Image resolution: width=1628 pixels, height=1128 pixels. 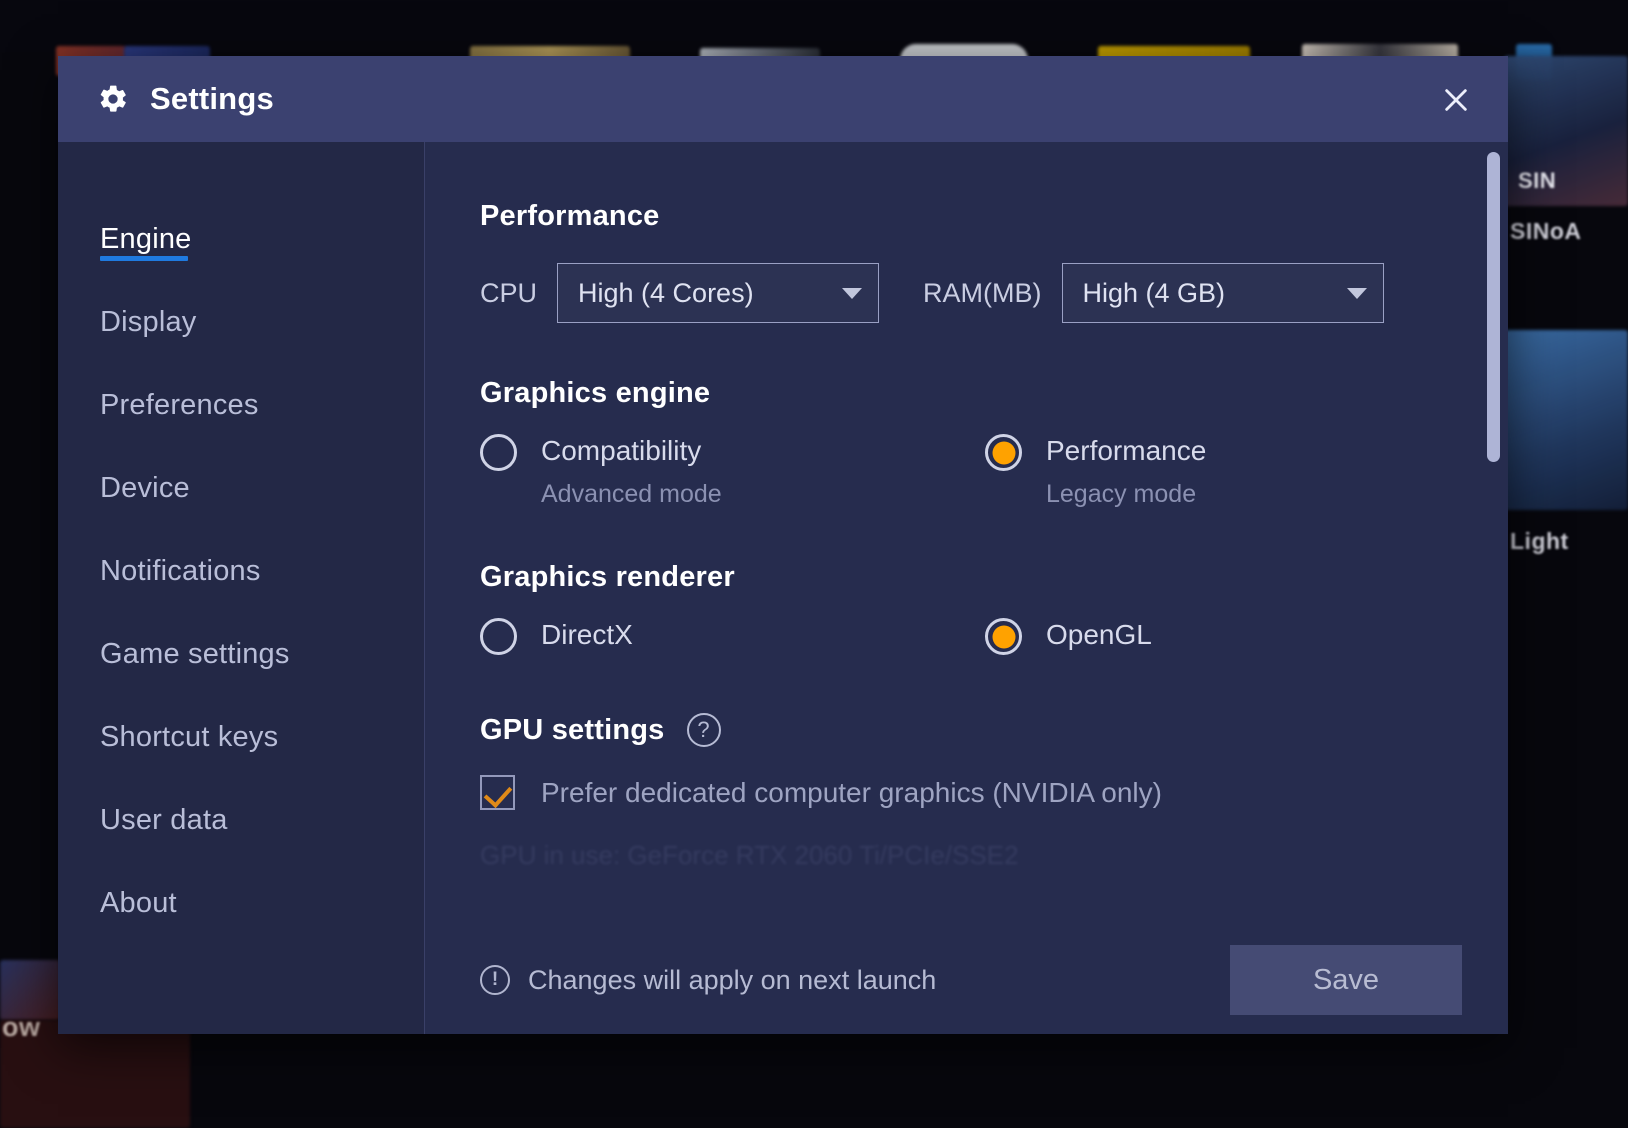 I want to click on ram-label: RAM(MB), so click(x=982, y=292).